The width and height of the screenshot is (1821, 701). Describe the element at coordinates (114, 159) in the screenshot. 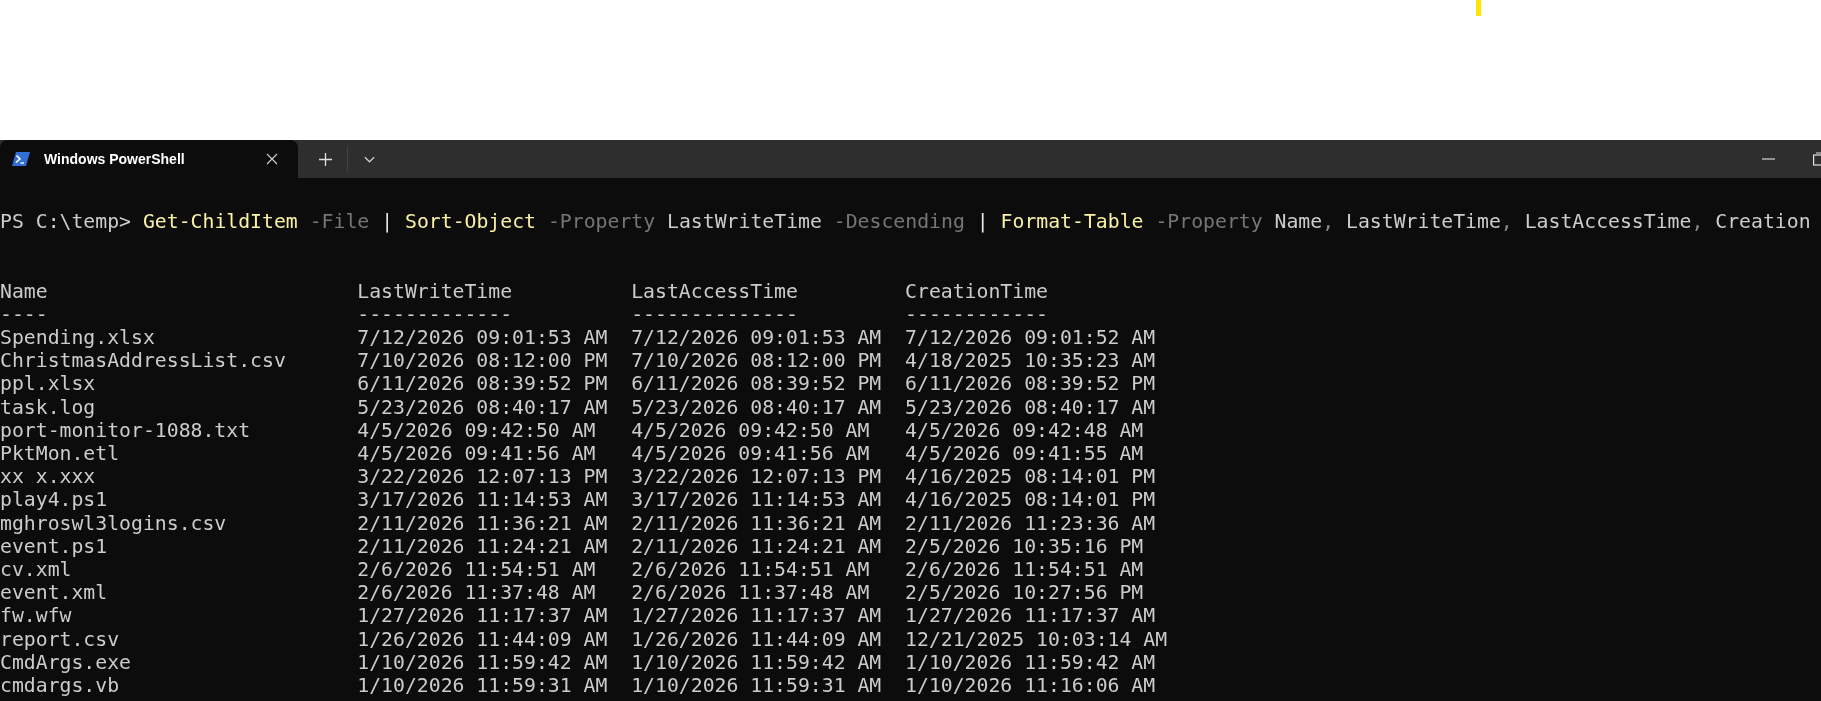

I see `tab-title: Windows PowerShell` at that location.